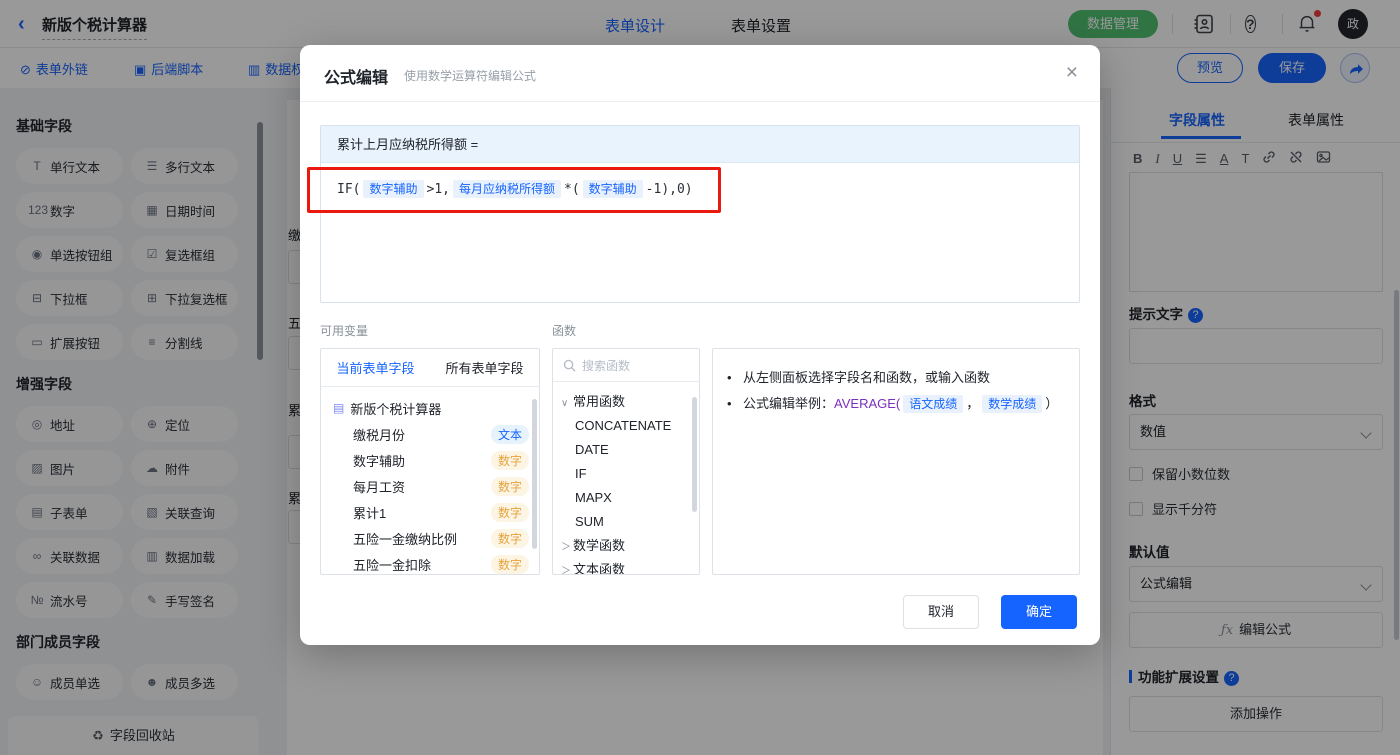  What do you see at coordinates (896, 378) in the screenshot?
I see `help-tip: • 从左侧面板选择字段名和函数，或输入函数` at bounding box center [896, 378].